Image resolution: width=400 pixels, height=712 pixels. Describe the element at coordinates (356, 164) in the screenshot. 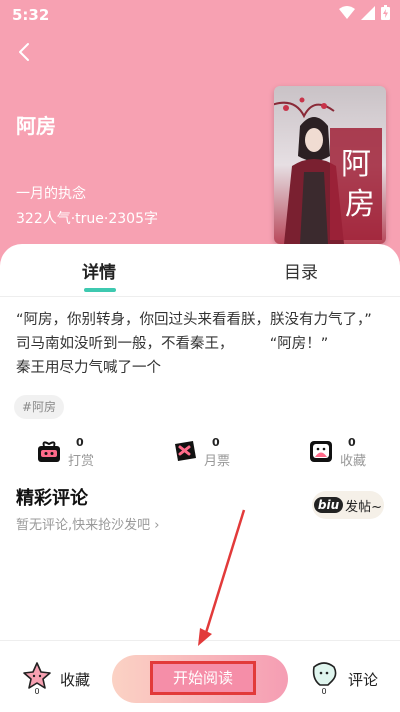

I see `cover-title-char-1: 阿` at that location.